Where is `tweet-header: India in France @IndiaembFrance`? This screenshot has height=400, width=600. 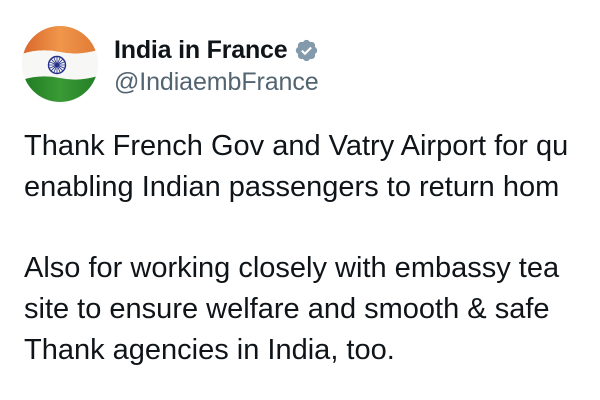
tweet-header: India in France @IndiaembFrance is located at coordinates (170, 64).